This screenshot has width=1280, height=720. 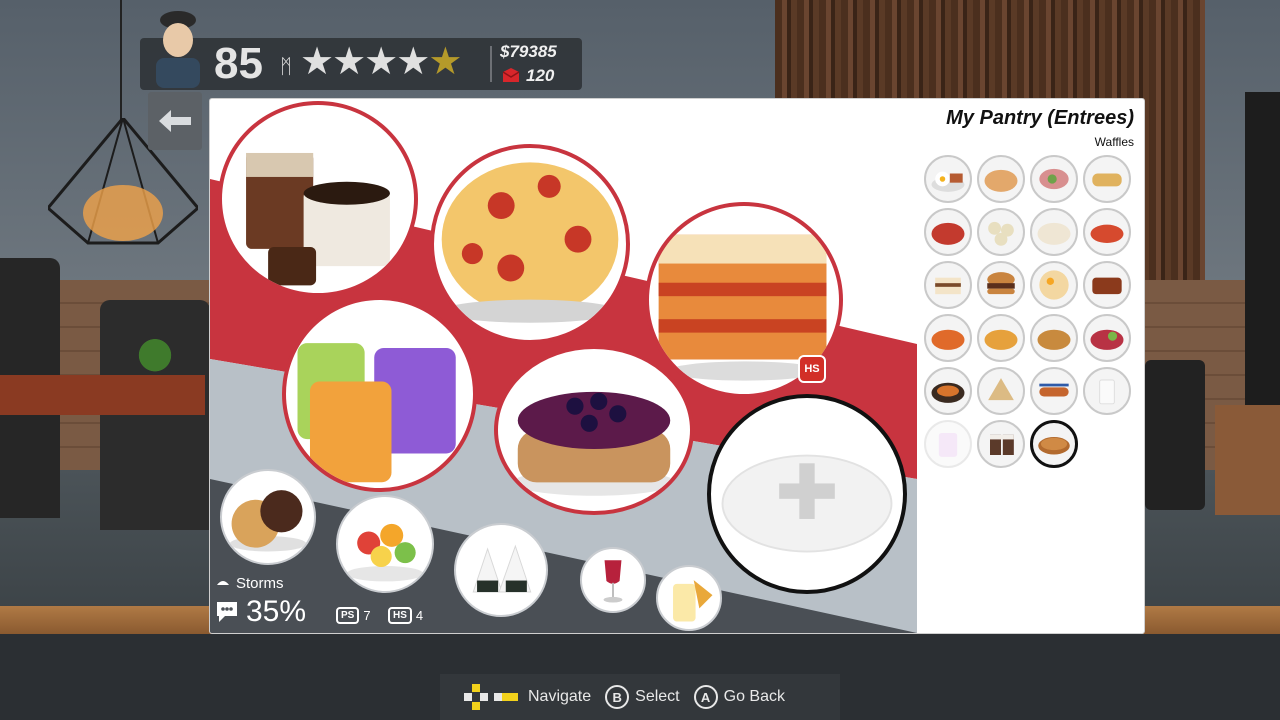 What do you see at coordinates (419, 615) in the screenshot?
I see `hs-value: 4` at bounding box center [419, 615].